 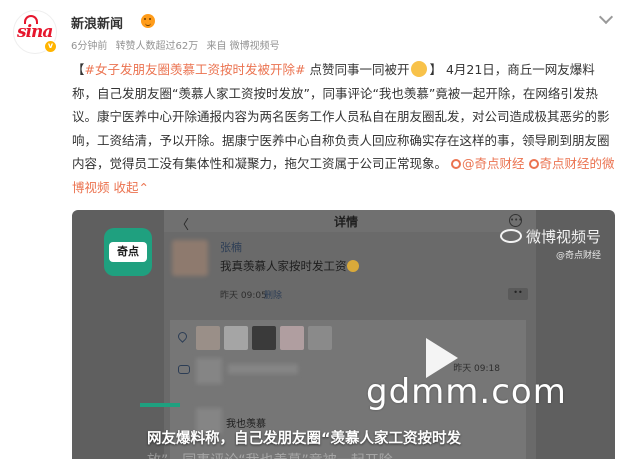 I want to click on post-meta: 6分钟前 转赞人数超过62万 来自 微博视频号, so click(x=178, y=44).